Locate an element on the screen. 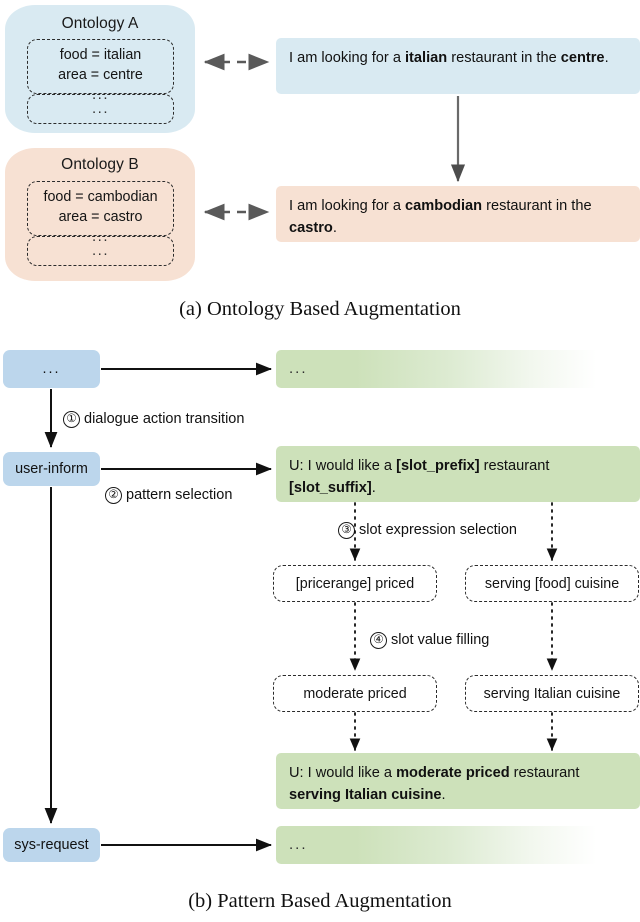 The height and width of the screenshot is (922, 640). slot-expression-box-food: serving [food] cuisine is located at coordinates (552, 583).